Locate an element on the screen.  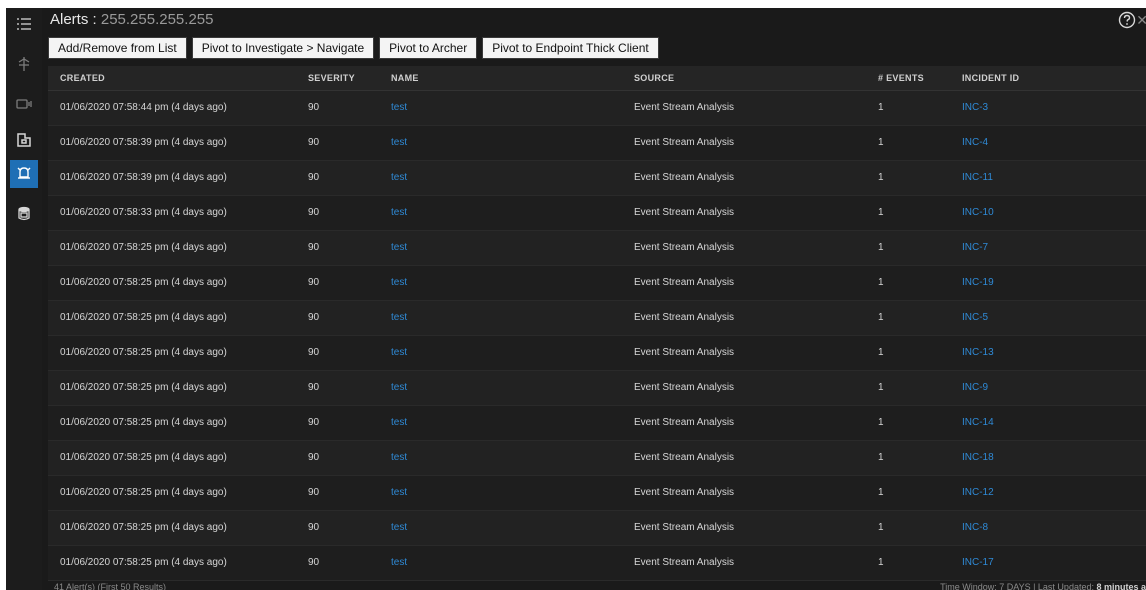
pivot-to-investigate-button: Pivot to Investigate > Navigate is located at coordinates (283, 48).